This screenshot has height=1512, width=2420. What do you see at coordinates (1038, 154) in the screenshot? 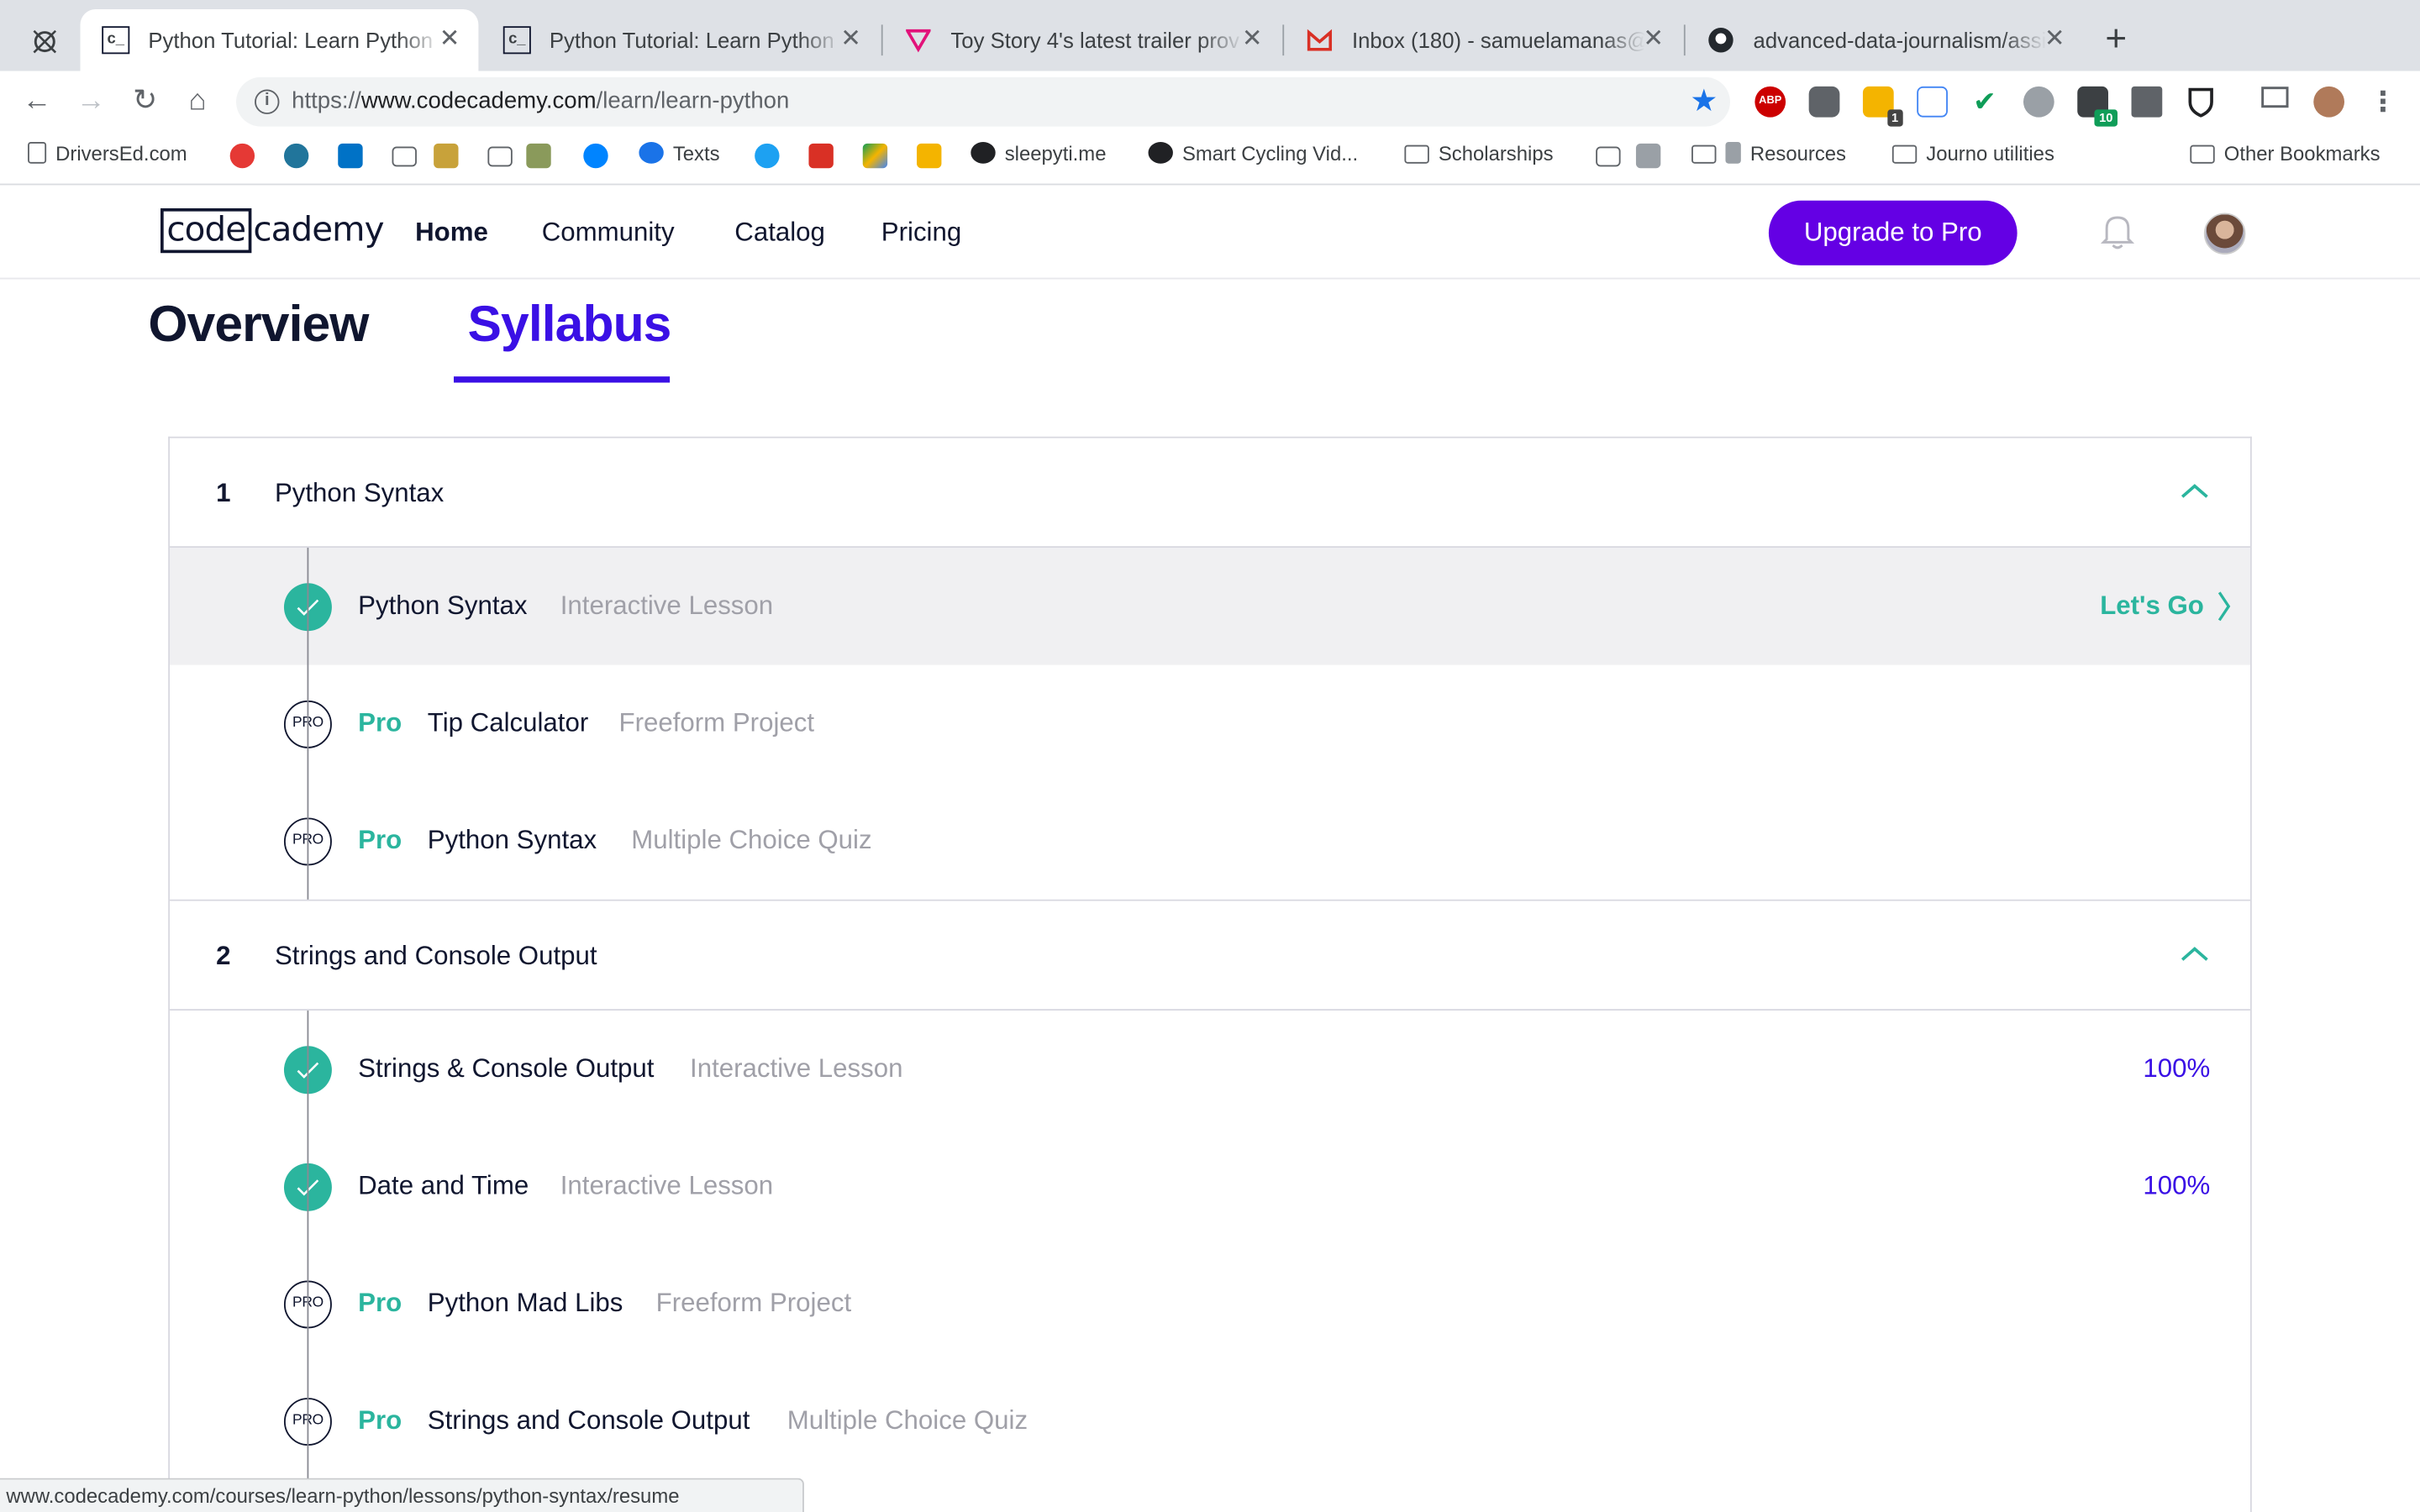
I see `bookmark-sleepytime: sleepyti.me` at bounding box center [1038, 154].